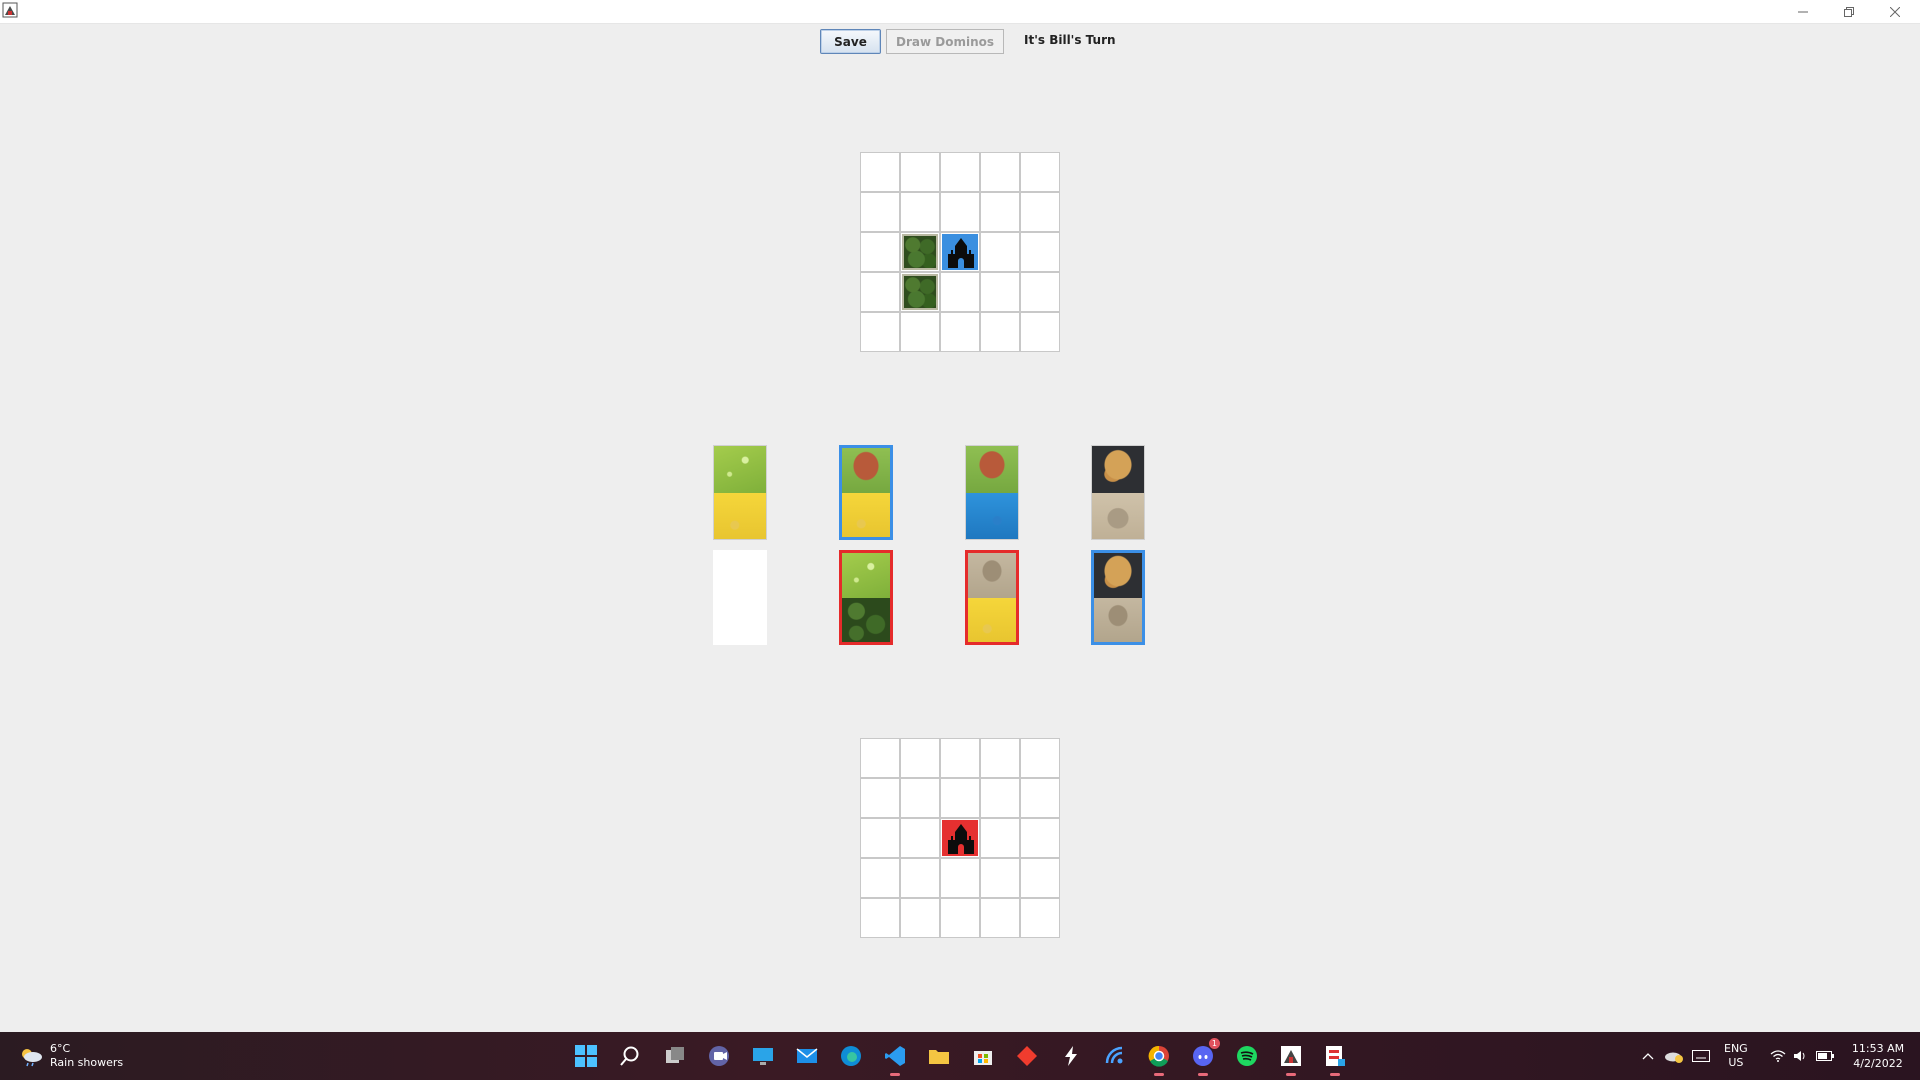  I want to click on domino-swamp-wheat, so click(866, 492).